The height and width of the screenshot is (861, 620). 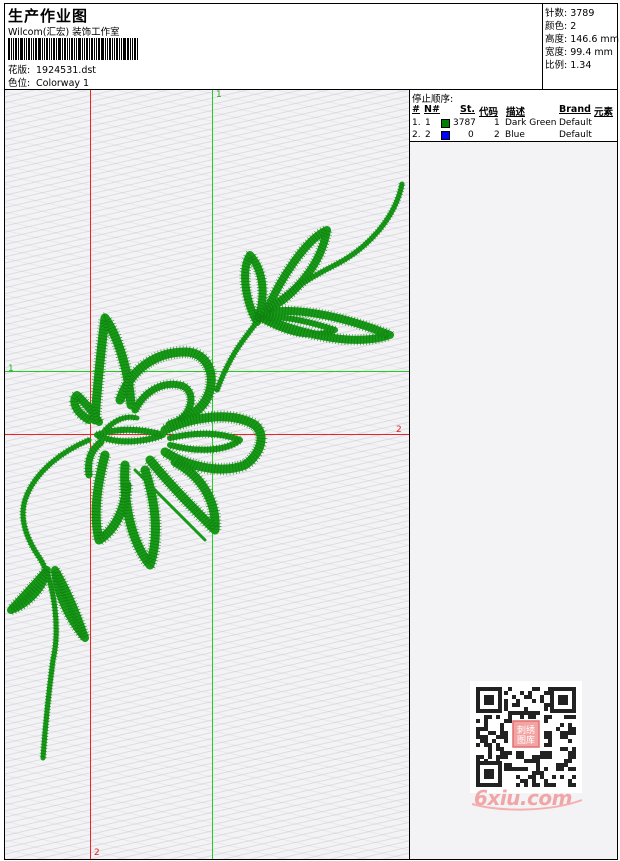 I want to click on watermark-stamp-text-top: 刺绣, so click(x=526, y=730).